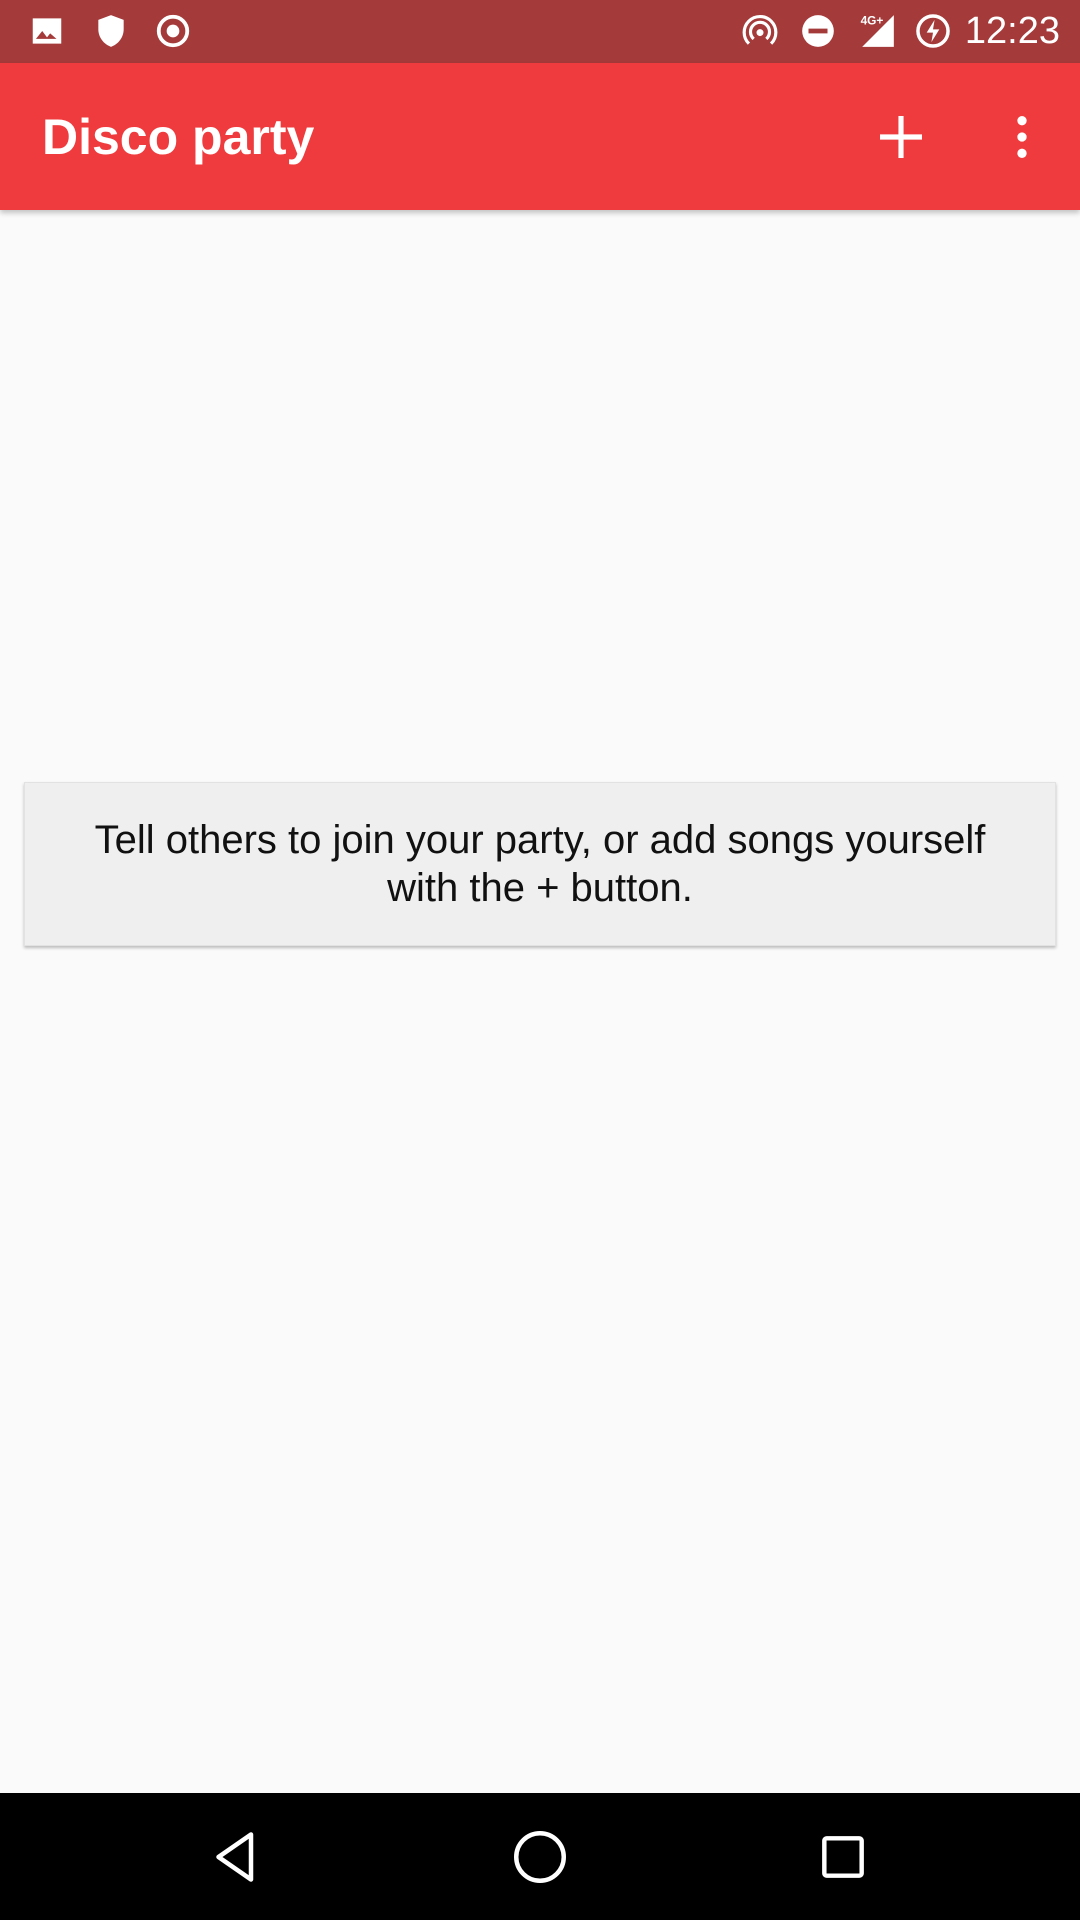 The width and height of the screenshot is (1080, 1920). I want to click on home-button, so click(540, 1857).